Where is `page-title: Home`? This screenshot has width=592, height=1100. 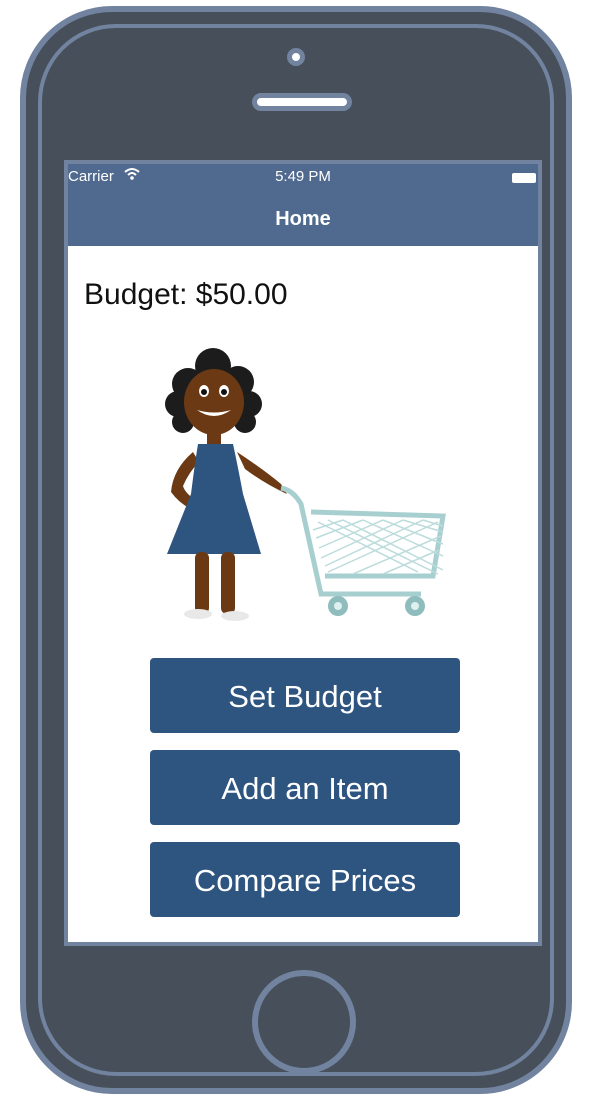 page-title: Home is located at coordinates (303, 219).